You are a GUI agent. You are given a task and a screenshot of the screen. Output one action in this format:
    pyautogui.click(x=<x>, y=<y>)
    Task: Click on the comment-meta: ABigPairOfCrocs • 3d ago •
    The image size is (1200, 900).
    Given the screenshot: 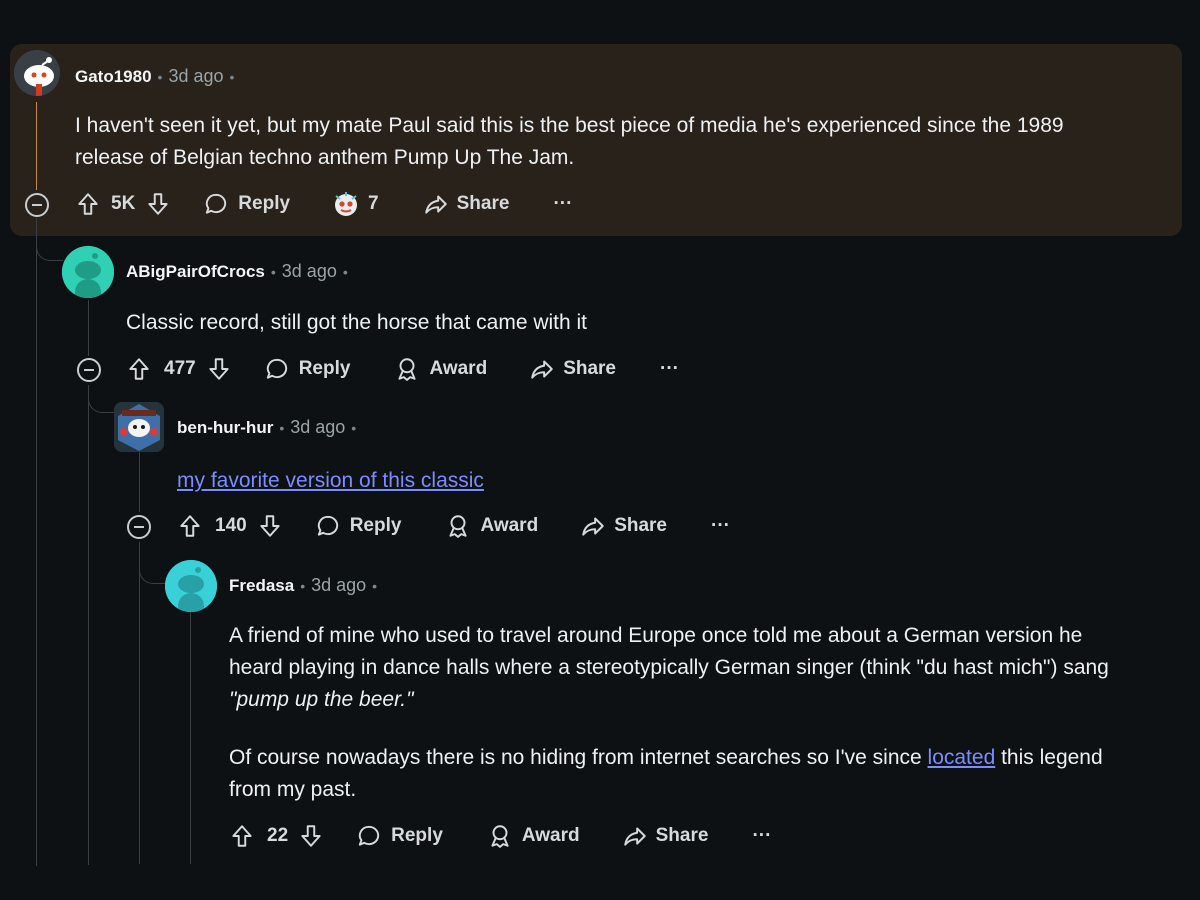 What is the action you would take?
    pyautogui.click(x=240, y=271)
    